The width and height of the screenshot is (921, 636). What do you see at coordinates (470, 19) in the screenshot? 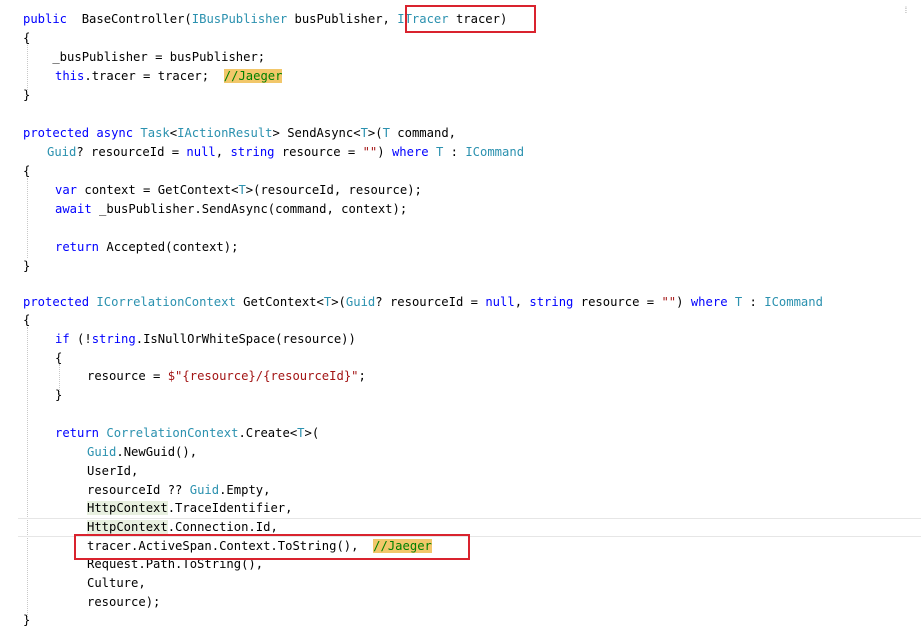
I see `highlight-box-itracer-param` at bounding box center [470, 19].